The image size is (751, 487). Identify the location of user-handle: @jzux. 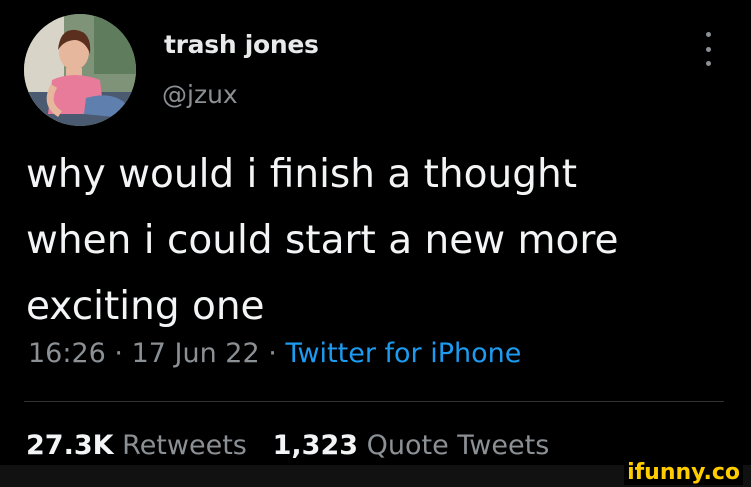
(200, 94).